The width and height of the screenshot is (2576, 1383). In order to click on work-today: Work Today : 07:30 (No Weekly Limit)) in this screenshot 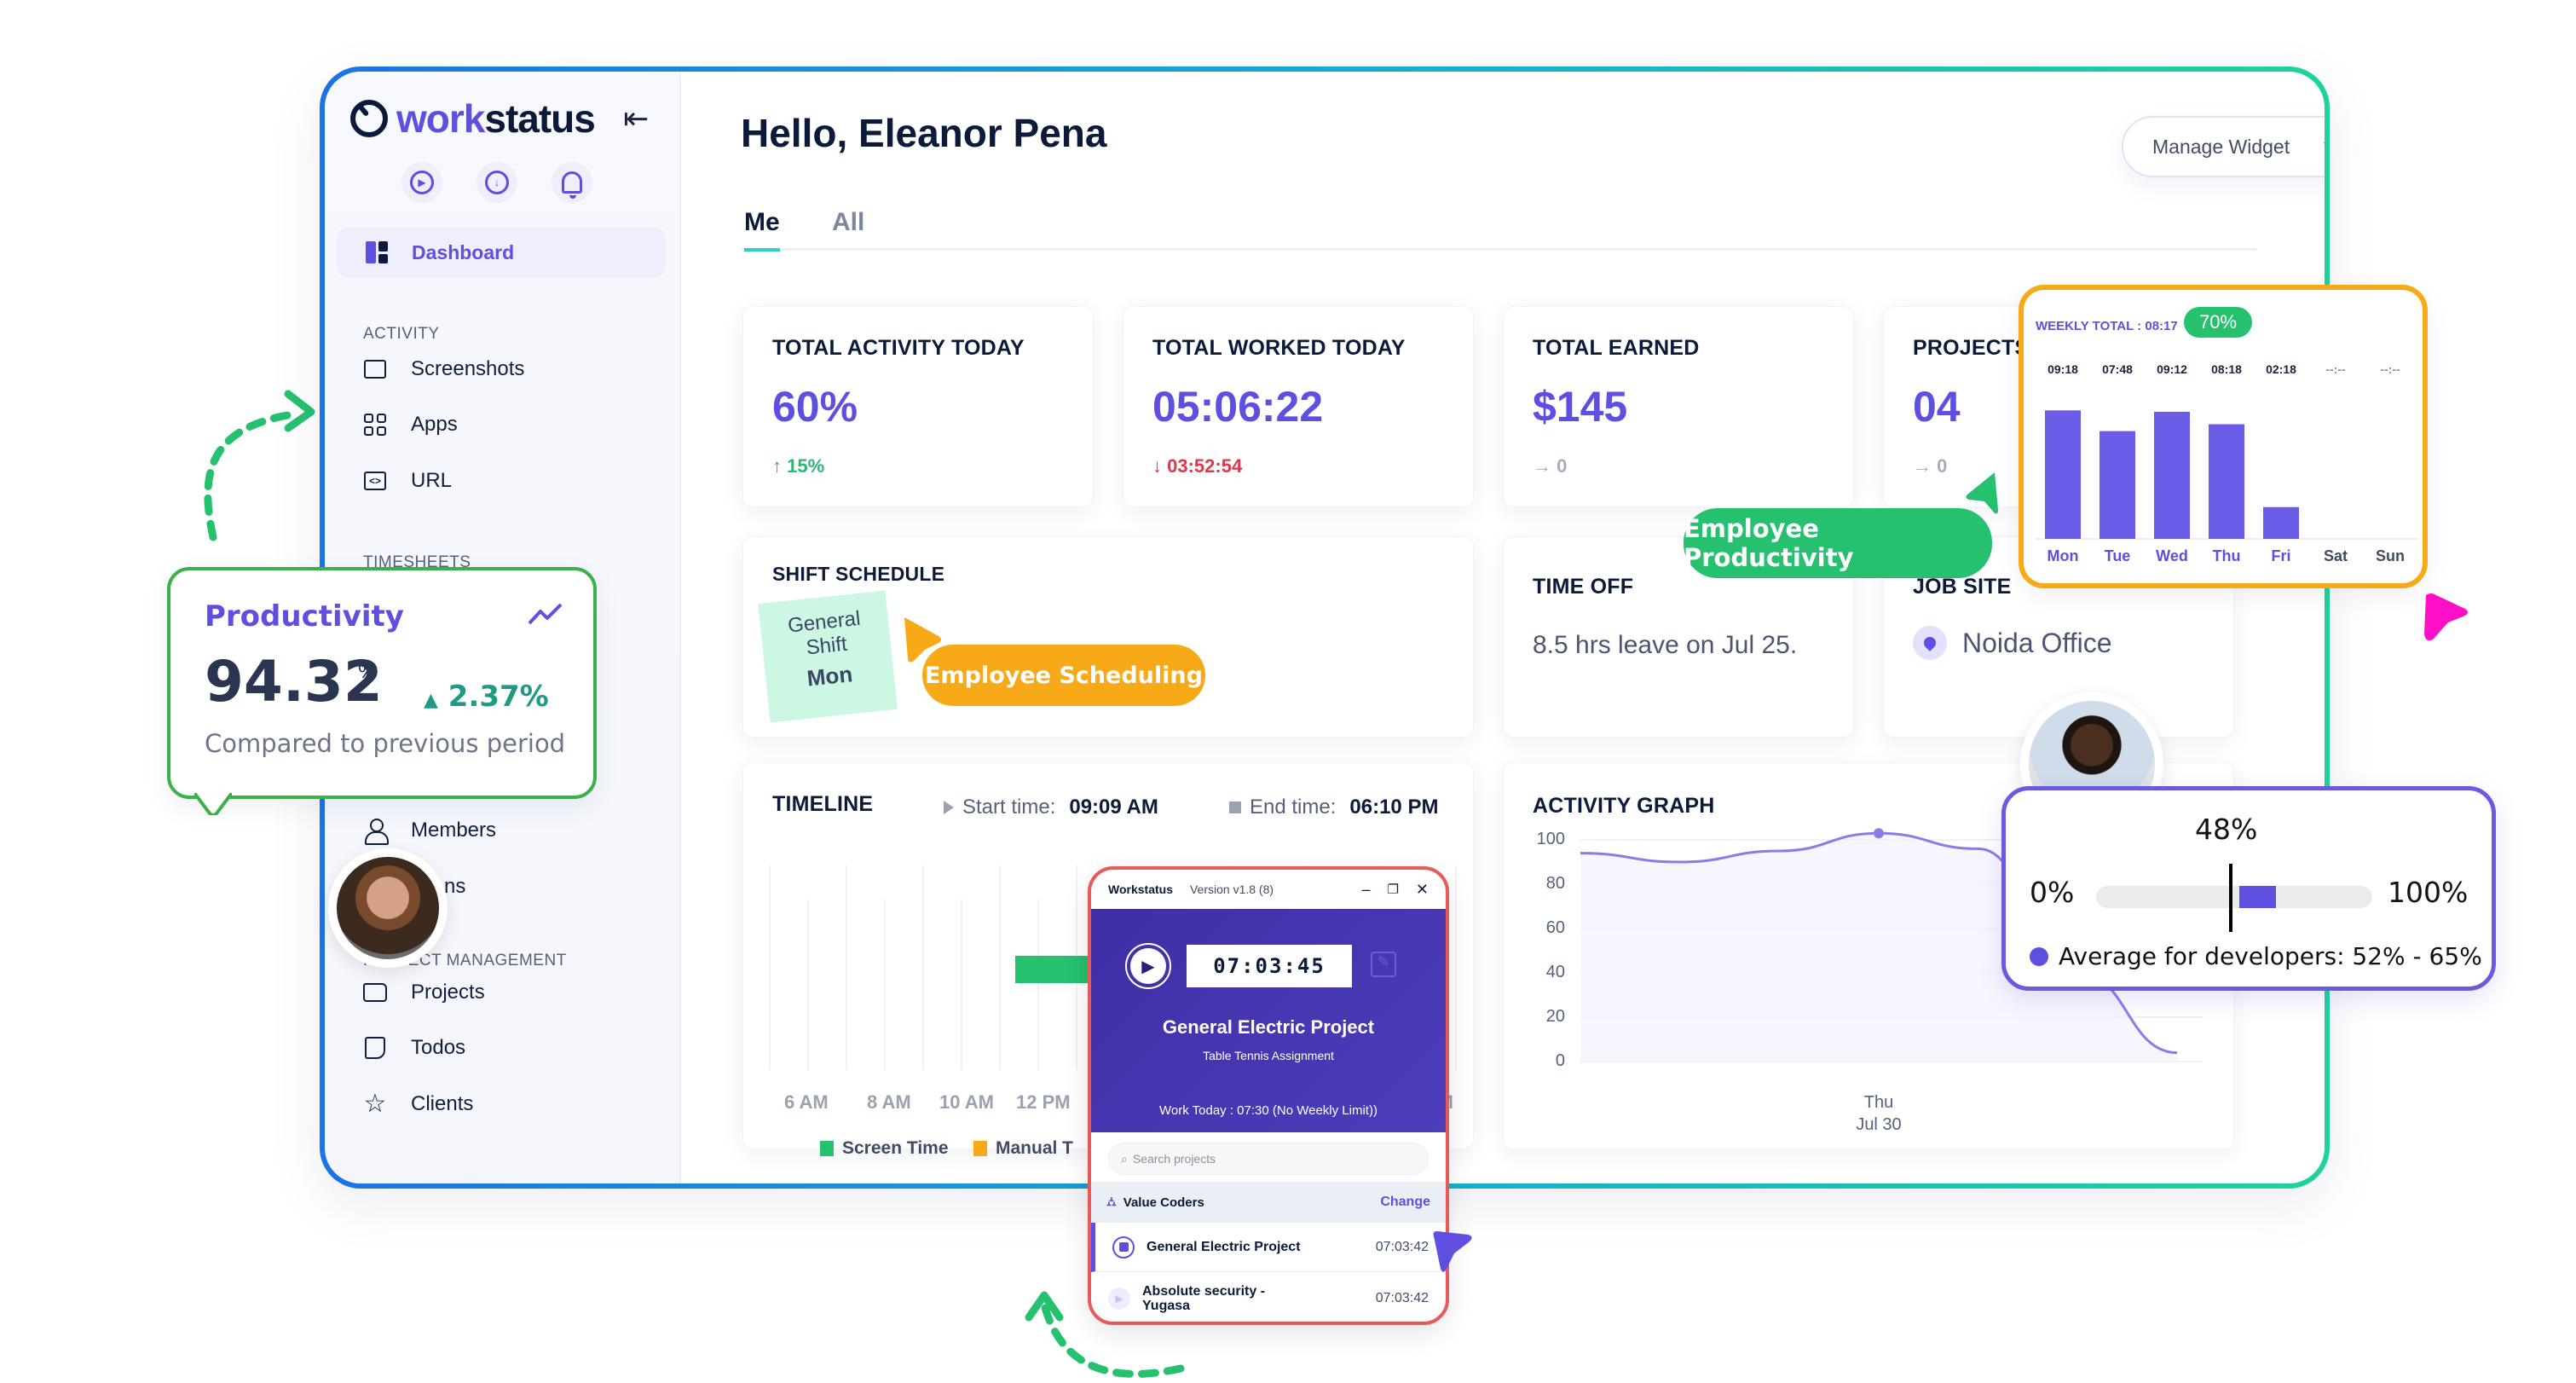, I will do `click(1268, 1110)`.